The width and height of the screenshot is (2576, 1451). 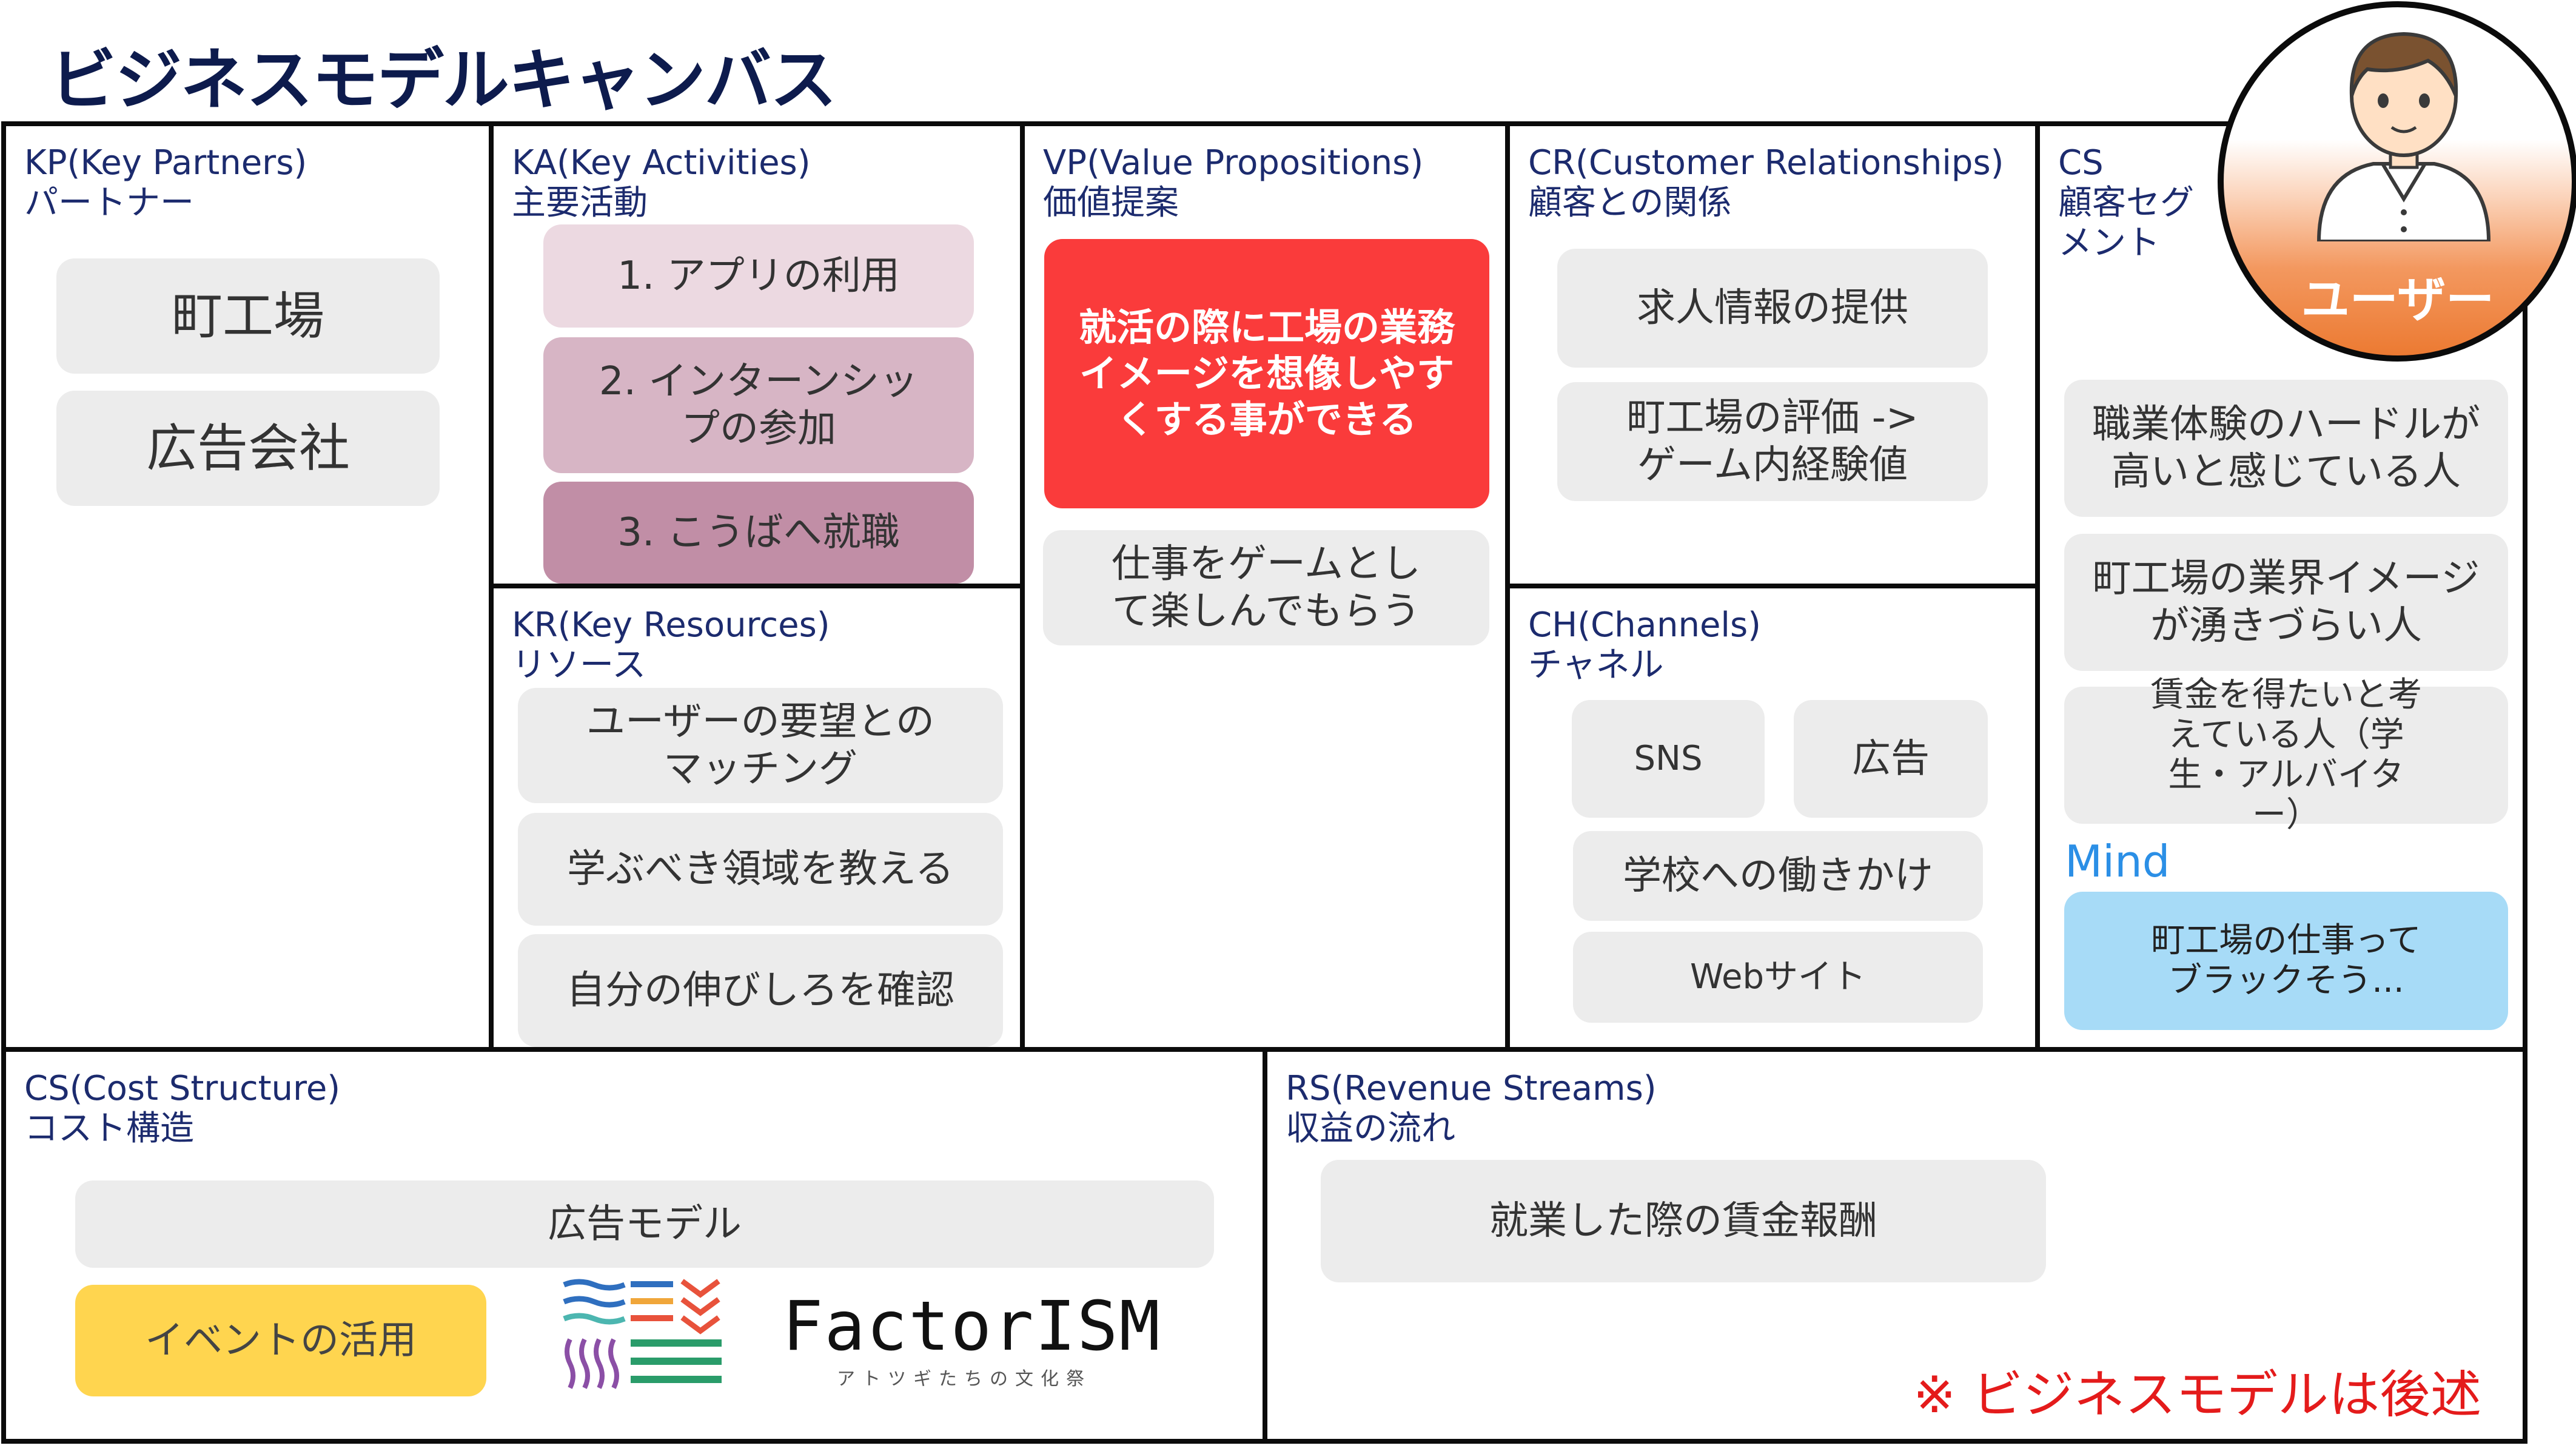 What do you see at coordinates (1645, 625) in the screenshot?
I see `channels-label-en: CH(Channels)` at bounding box center [1645, 625].